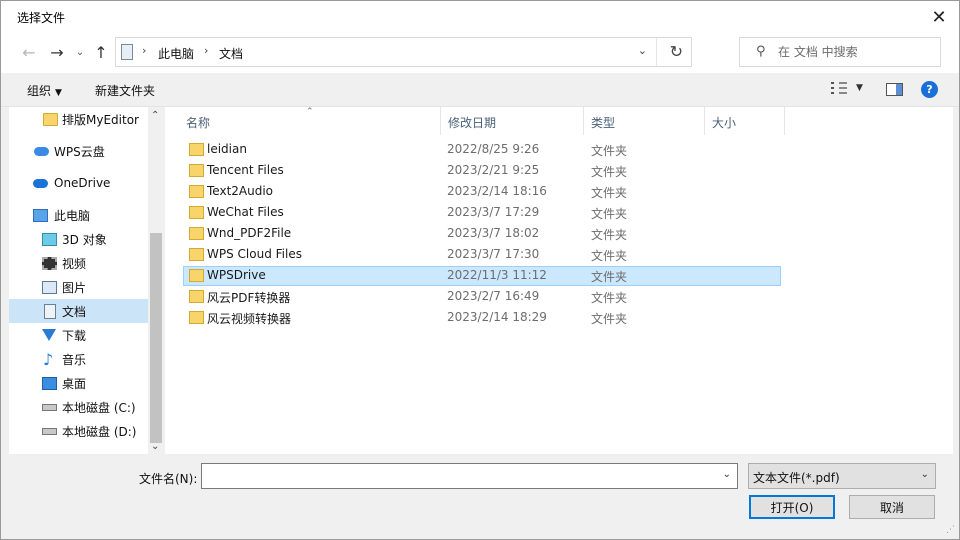 The width and height of the screenshot is (960, 540). What do you see at coordinates (456, 476) in the screenshot?
I see `filename-input` at bounding box center [456, 476].